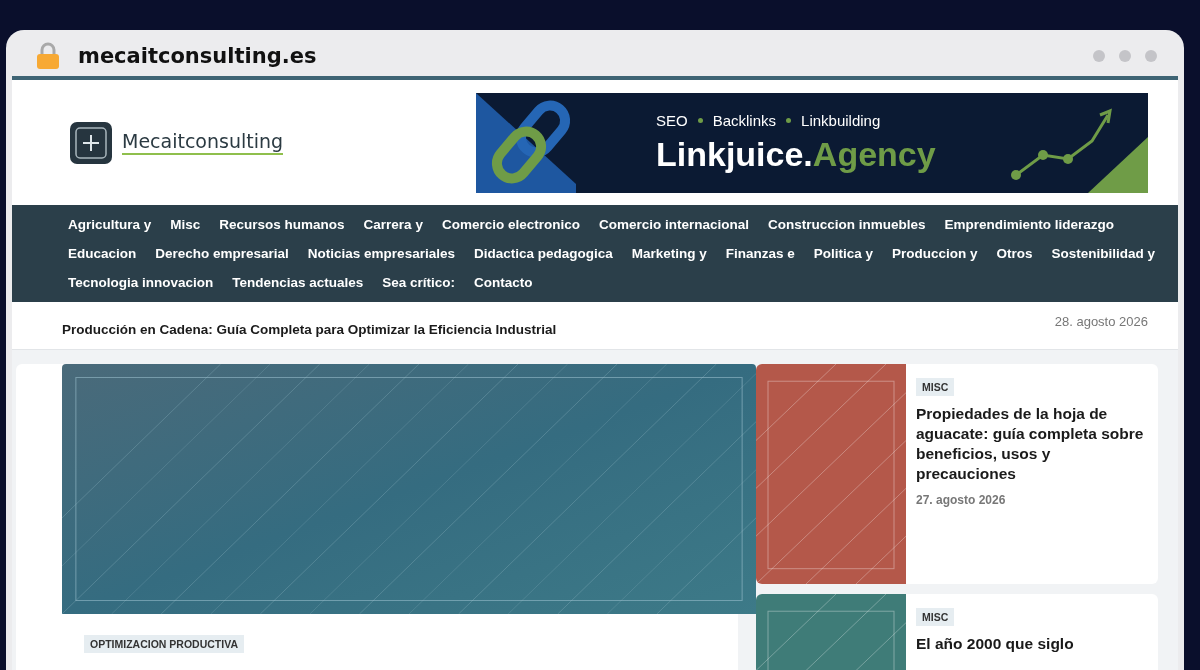  Describe the element at coordinates (796, 154) in the screenshot. I see `banner-brand: Linkjuice.Agency` at that location.